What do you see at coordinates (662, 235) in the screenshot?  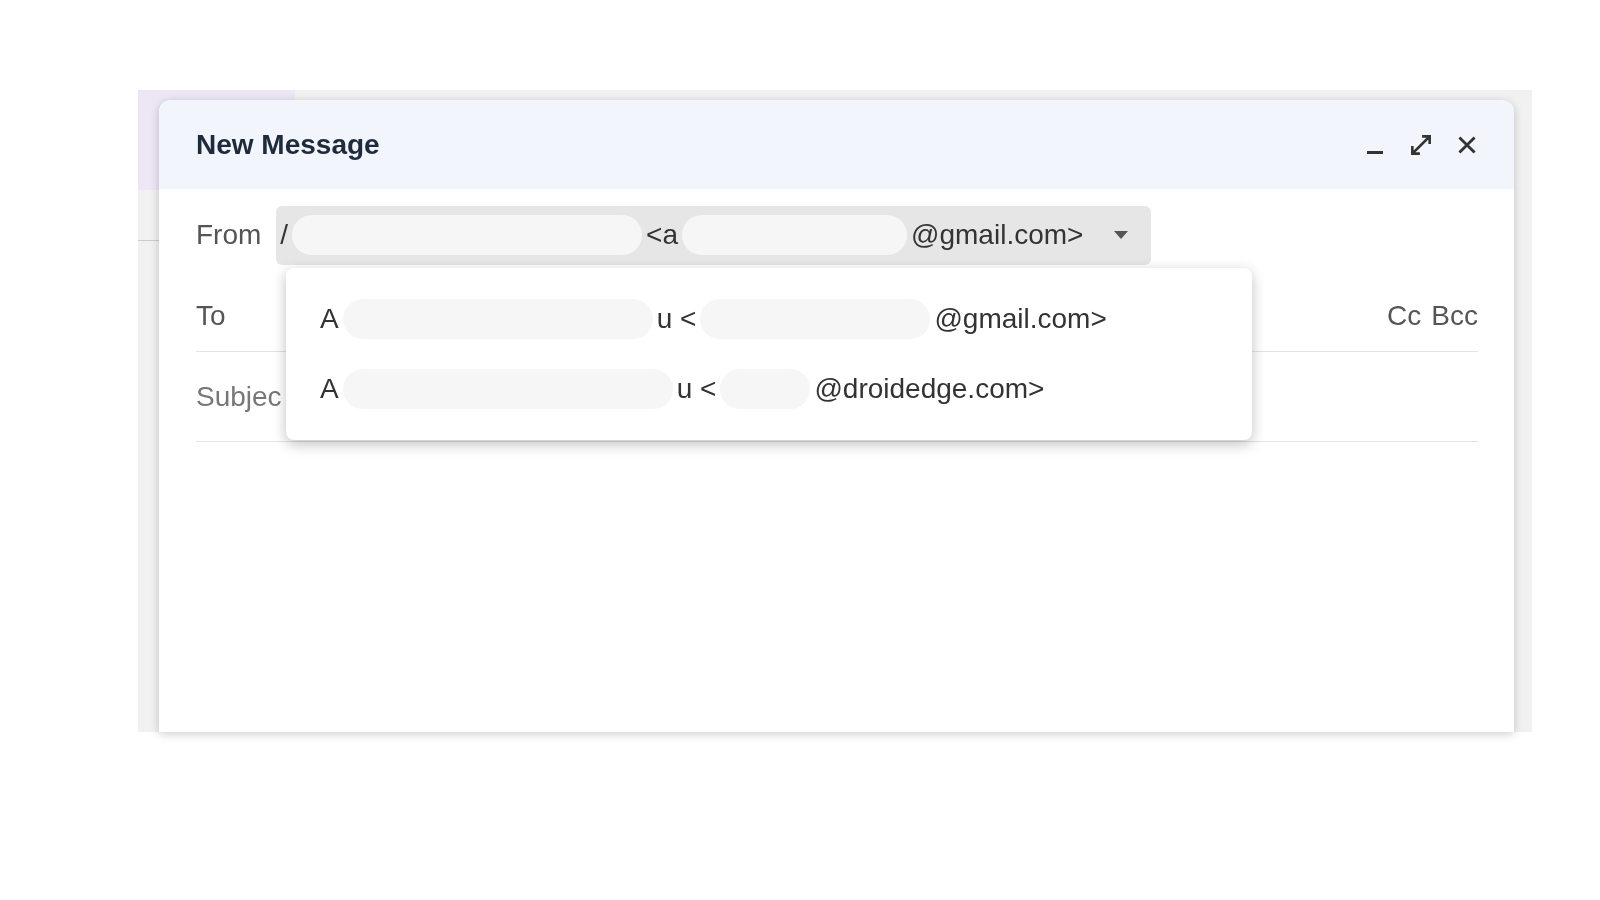 I see `address-text: <a` at bounding box center [662, 235].